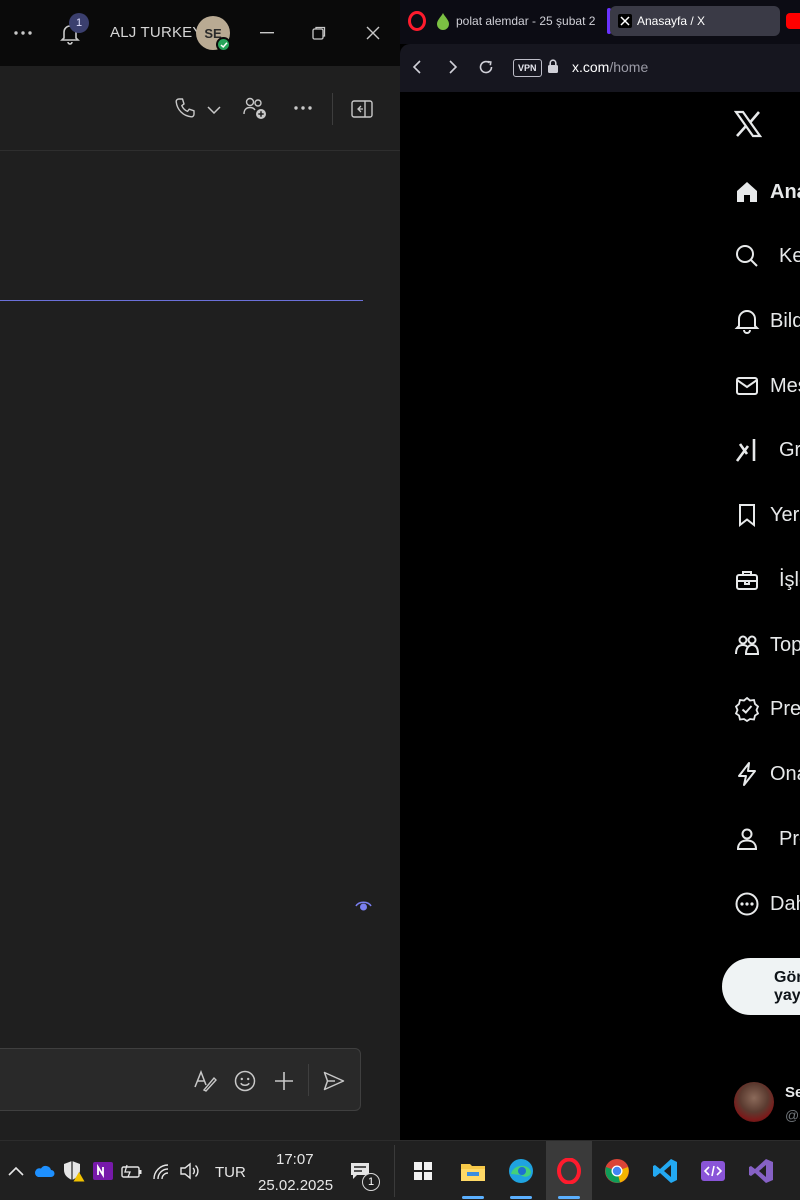  What do you see at coordinates (255, 108) in the screenshot?
I see `add-people-icon` at bounding box center [255, 108].